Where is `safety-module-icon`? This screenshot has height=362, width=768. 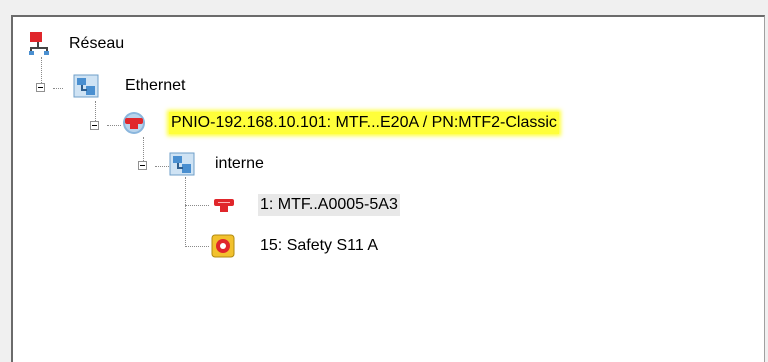 safety-module-icon is located at coordinates (223, 246).